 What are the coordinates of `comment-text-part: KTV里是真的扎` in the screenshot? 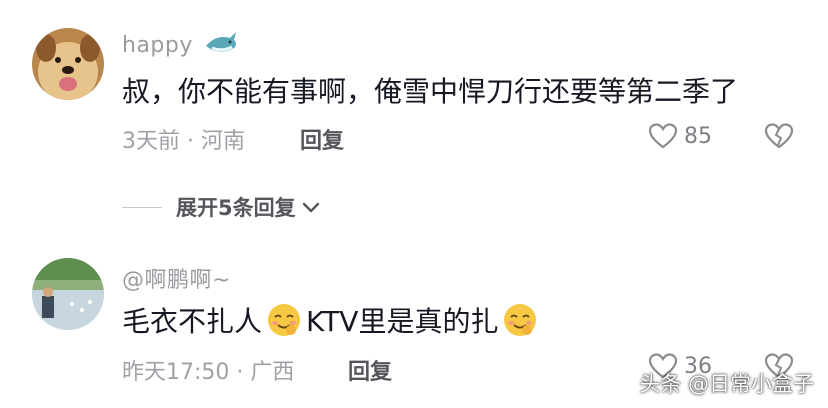 It's located at (402, 321).